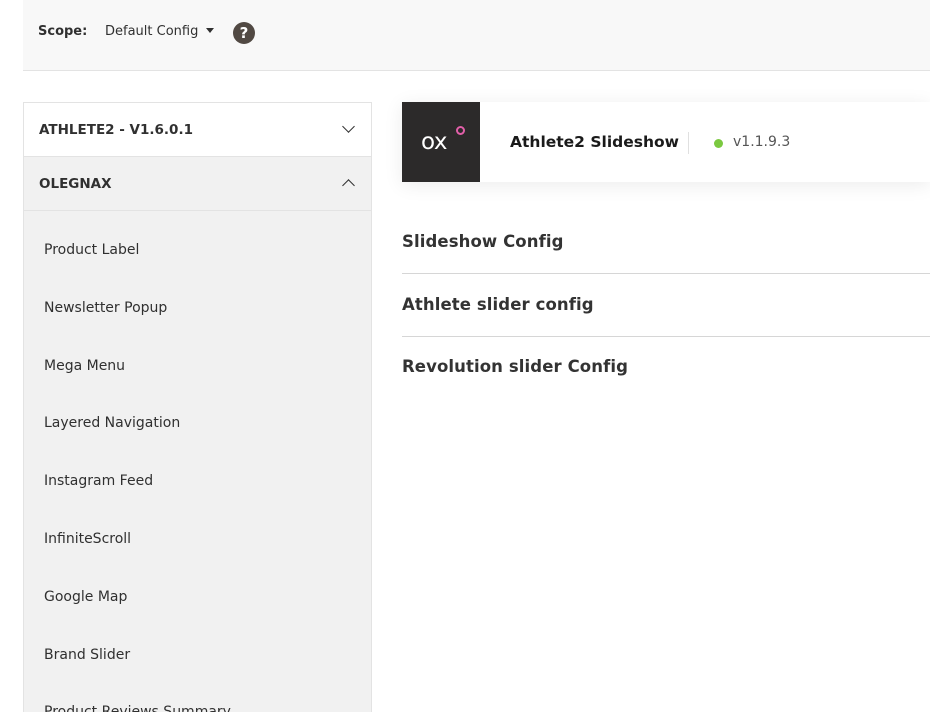 The width and height of the screenshot is (930, 712). Describe the element at coordinates (666, 304) in the screenshot. I see `section-athlete-slider-config: Athlete slider config` at that location.